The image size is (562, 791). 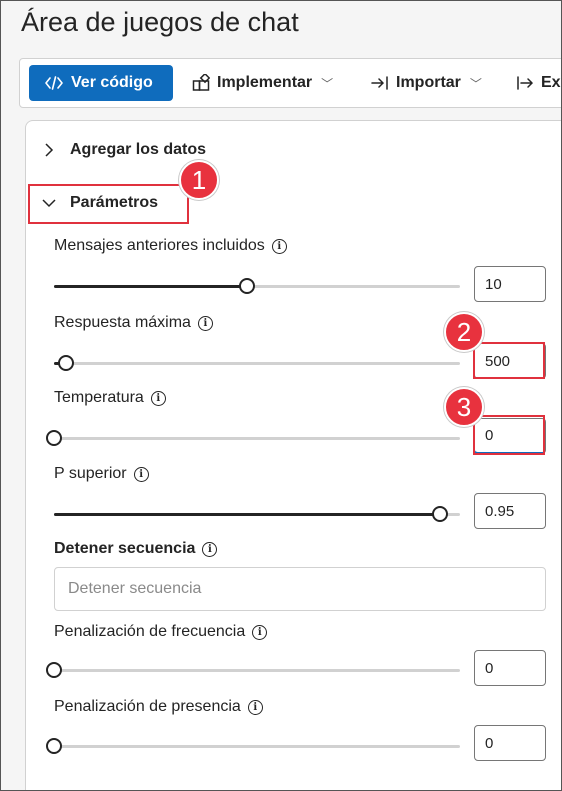 I want to click on past-messages-text: Mensajes anteriores incluidos, so click(x=159, y=245).